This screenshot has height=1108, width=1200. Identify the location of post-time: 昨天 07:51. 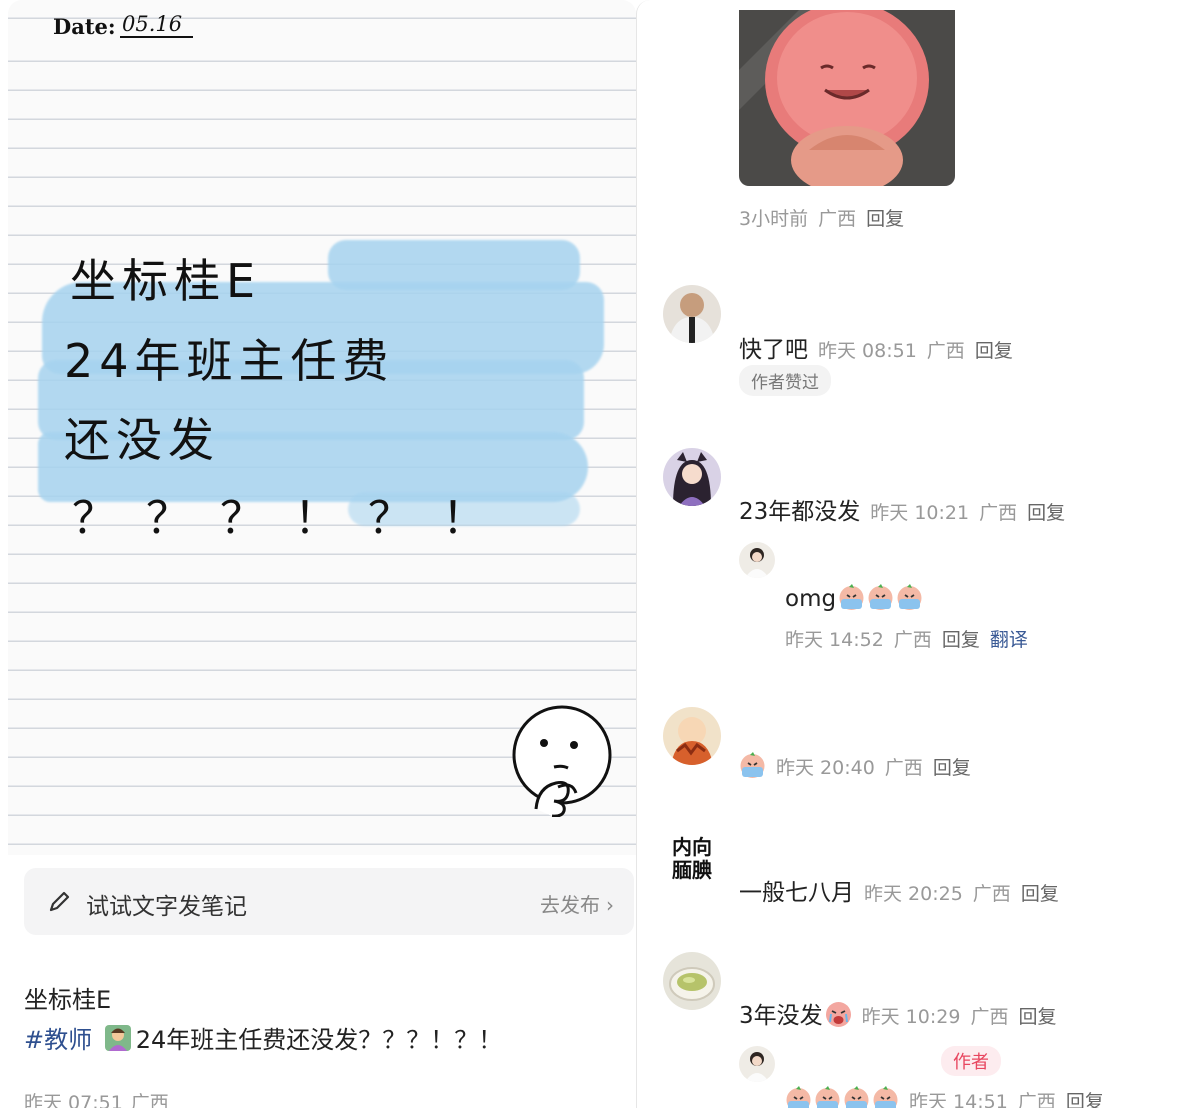
(73, 1100).